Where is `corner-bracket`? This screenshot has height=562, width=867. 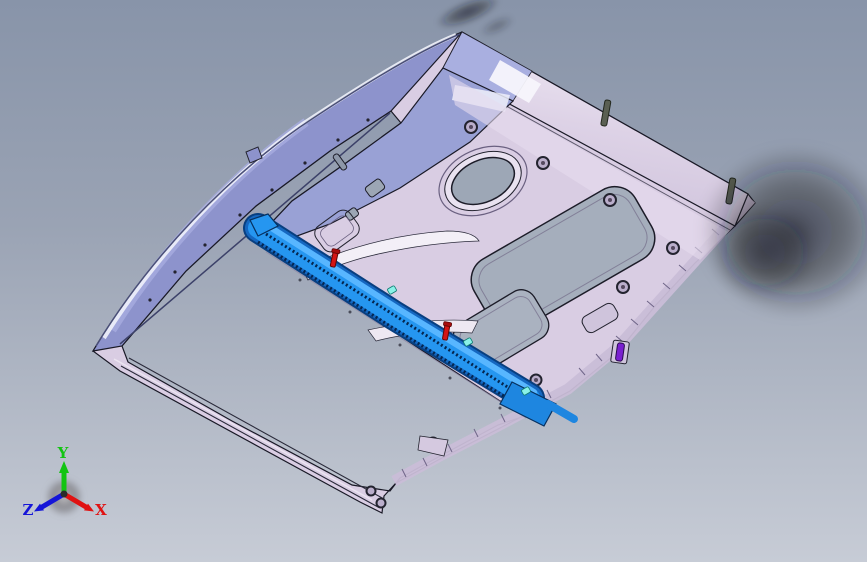
corner-bracket is located at coordinates (433, 446).